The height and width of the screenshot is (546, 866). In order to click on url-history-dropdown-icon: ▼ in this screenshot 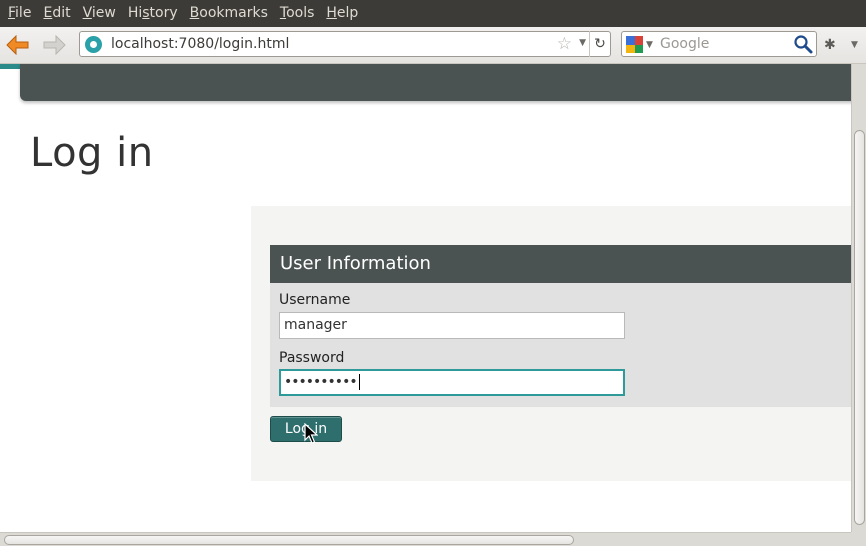, I will do `click(582, 43)`.